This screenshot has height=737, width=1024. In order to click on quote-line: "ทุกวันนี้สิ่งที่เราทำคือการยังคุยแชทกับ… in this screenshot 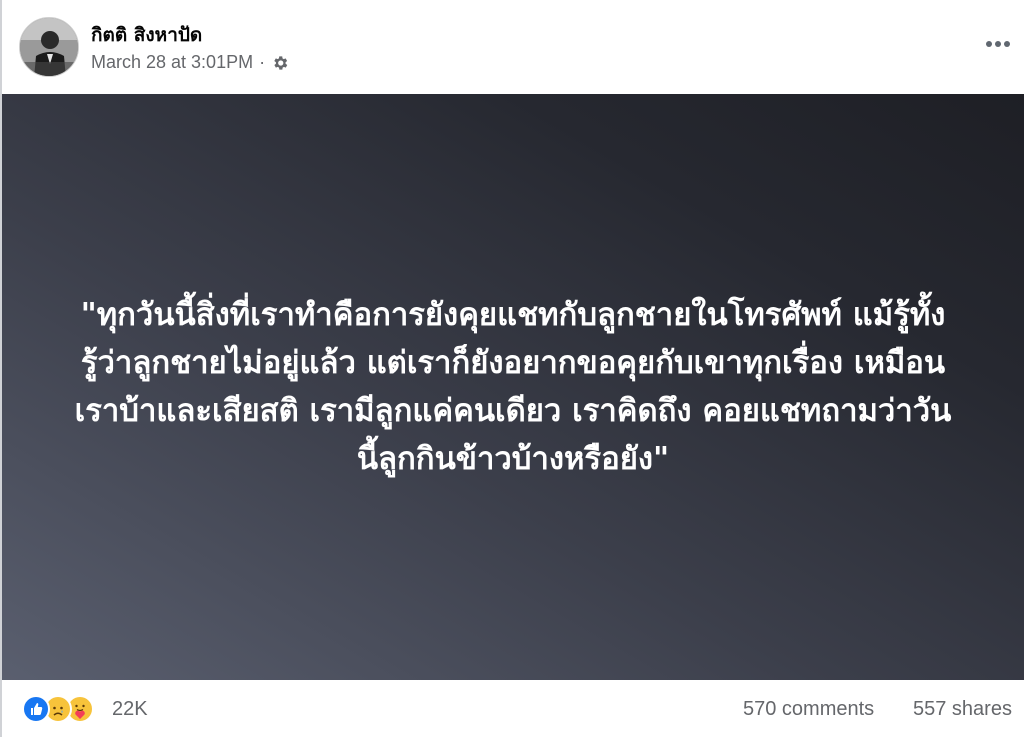, I will do `click(513, 315)`.